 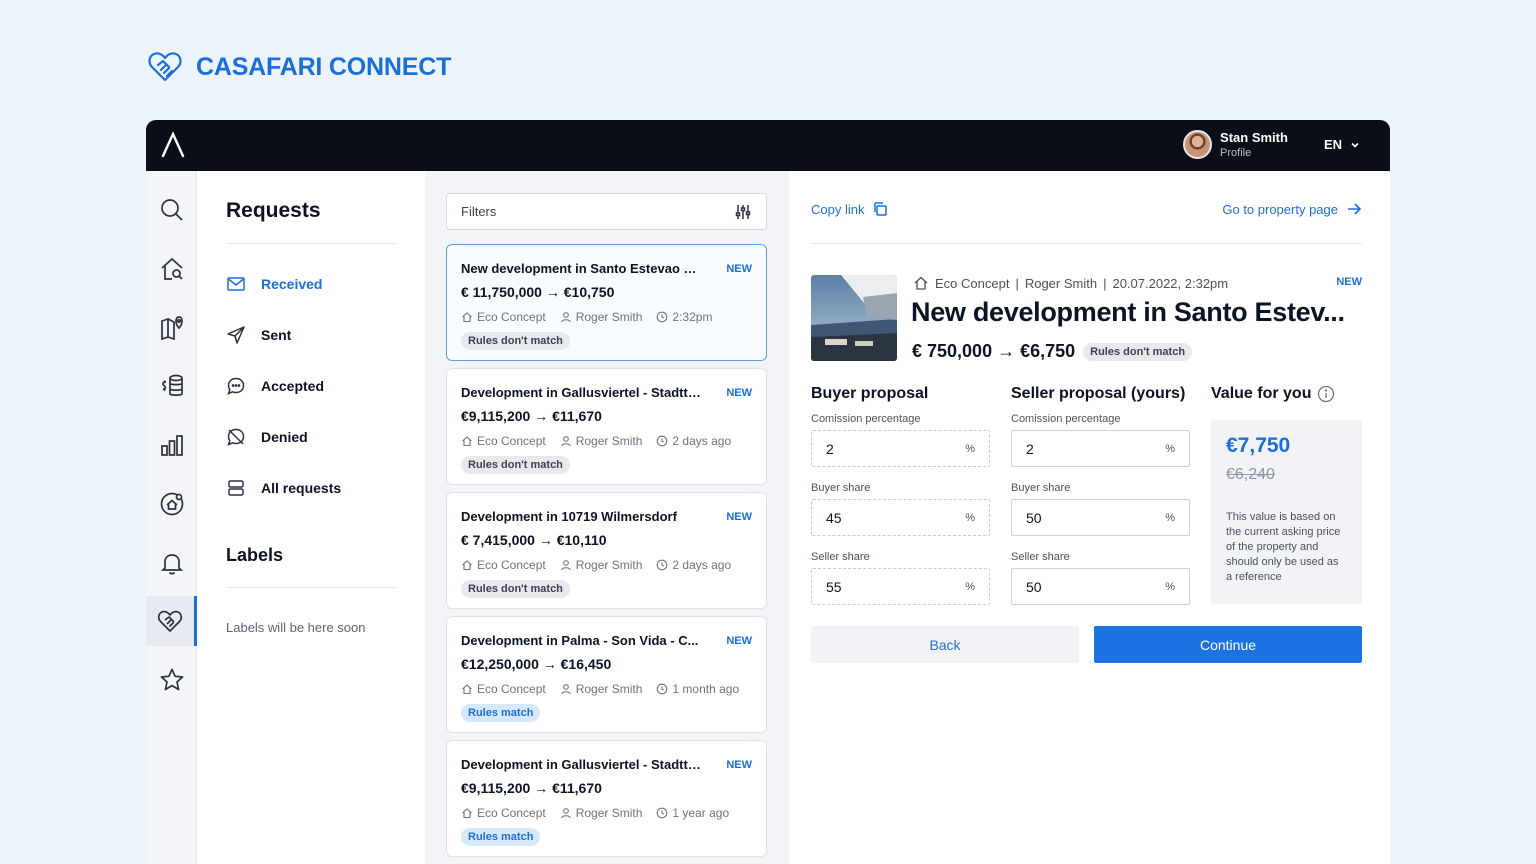 What do you see at coordinates (1332, 144) in the screenshot?
I see `language-label: EN` at bounding box center [1332, 144].